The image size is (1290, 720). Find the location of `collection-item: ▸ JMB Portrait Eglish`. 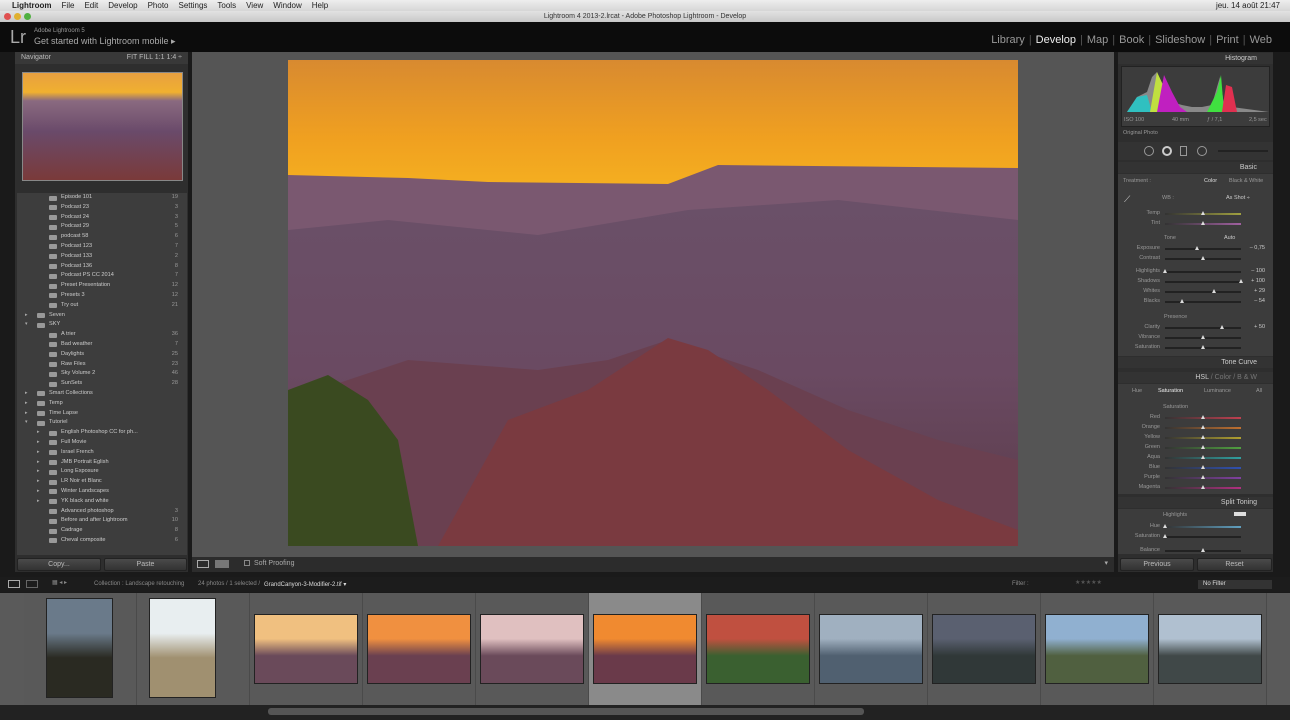

collection-item: ▸ JMB Portrait Eglish is located at coordinates (102, 463).